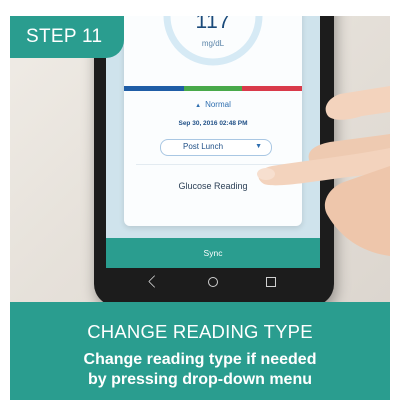  I want to click on caption-title: CHANGE READING TYPE, so click(200, 331).